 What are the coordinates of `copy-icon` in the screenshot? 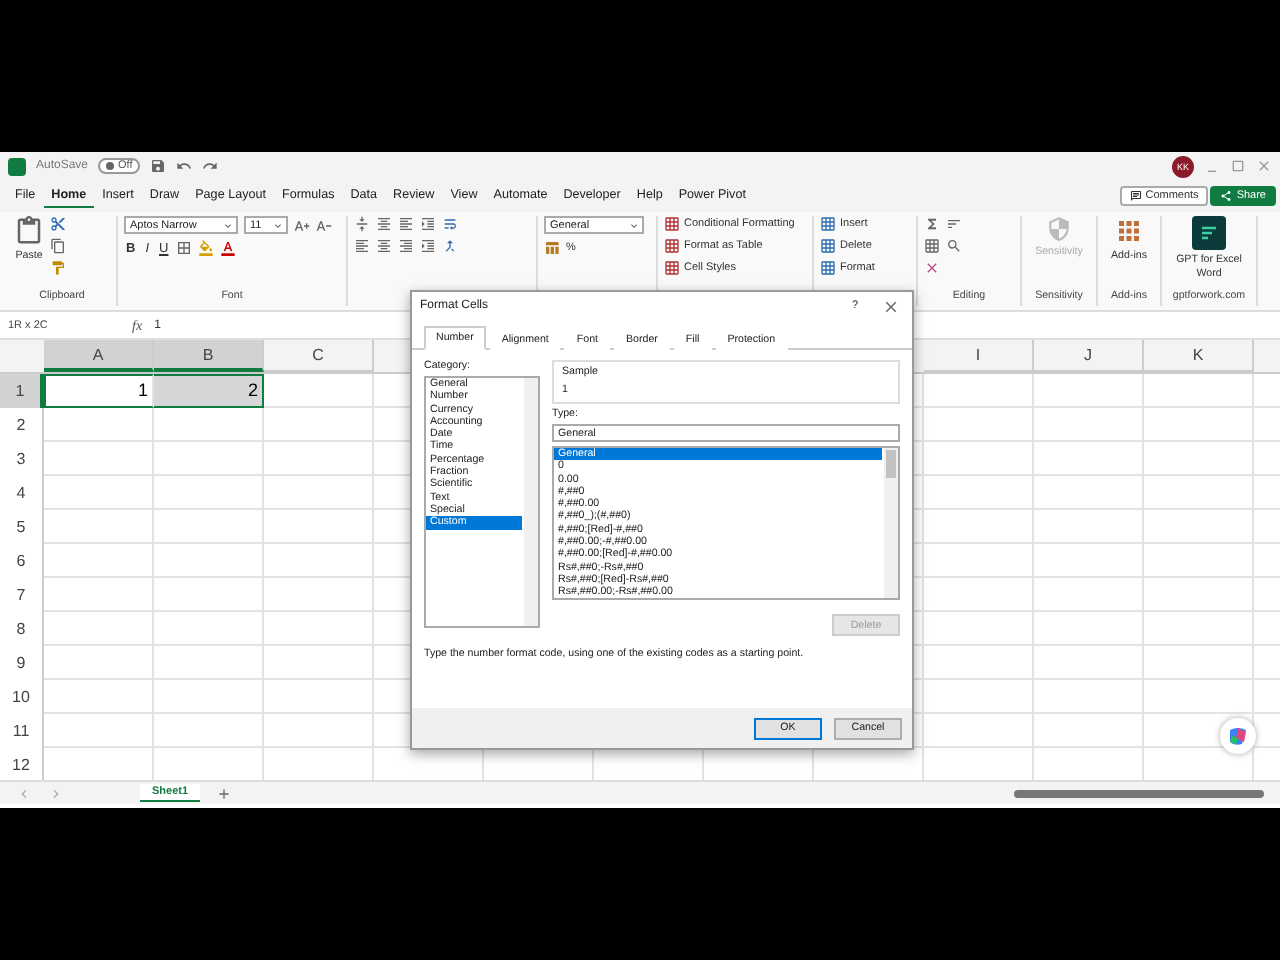 It's located at (58, 246).